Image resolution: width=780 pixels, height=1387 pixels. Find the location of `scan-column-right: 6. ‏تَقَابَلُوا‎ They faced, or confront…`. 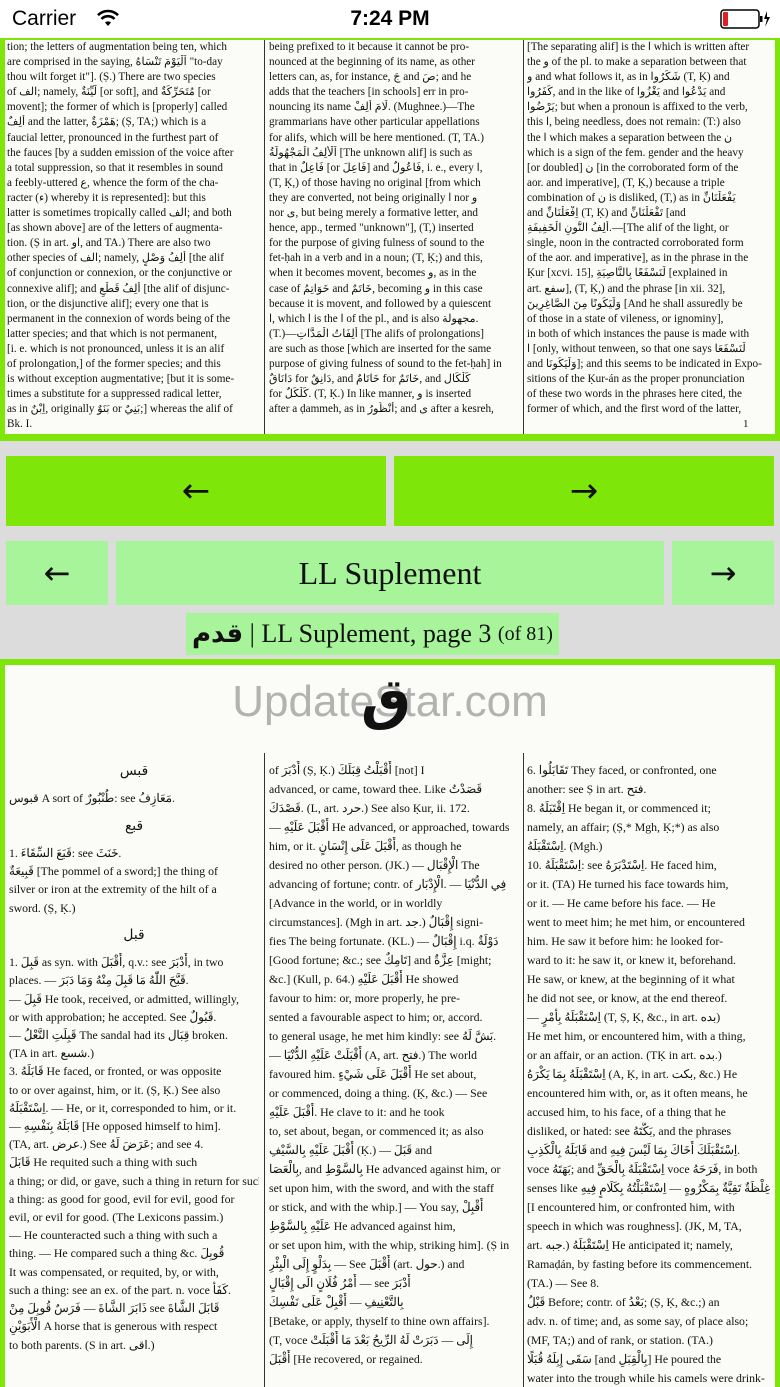

scan-column-right: 6. ‏تَقَابَلُوا‎ They faced, or confront… is located at coordinates (650, 1074).